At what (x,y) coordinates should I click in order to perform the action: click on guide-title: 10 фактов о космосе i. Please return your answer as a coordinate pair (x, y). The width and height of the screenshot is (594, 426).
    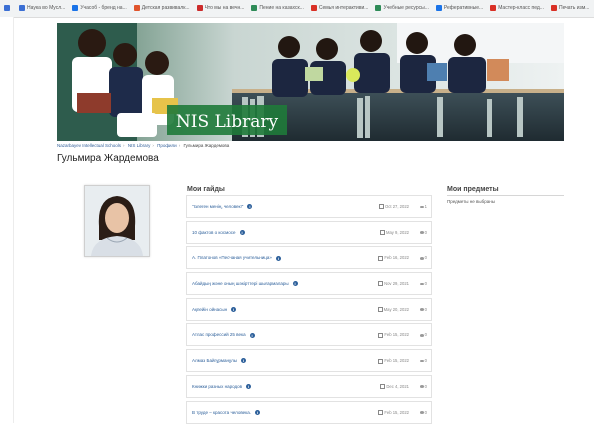
    Looking at the image, I should click on (218, 232).